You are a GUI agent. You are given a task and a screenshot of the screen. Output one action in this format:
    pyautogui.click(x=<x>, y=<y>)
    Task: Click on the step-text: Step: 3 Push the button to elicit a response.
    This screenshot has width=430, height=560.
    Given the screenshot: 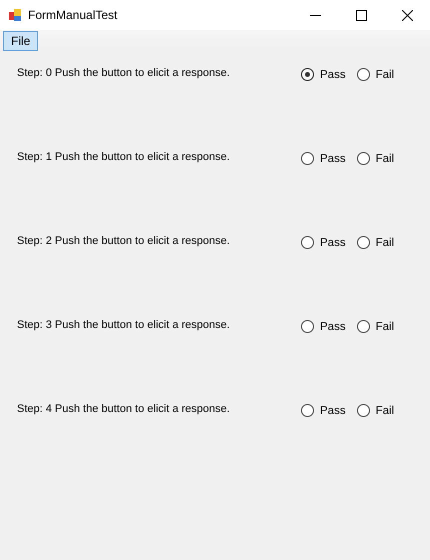 What is the action you would take?
    pyautogui.click(x=124, y=325)
    